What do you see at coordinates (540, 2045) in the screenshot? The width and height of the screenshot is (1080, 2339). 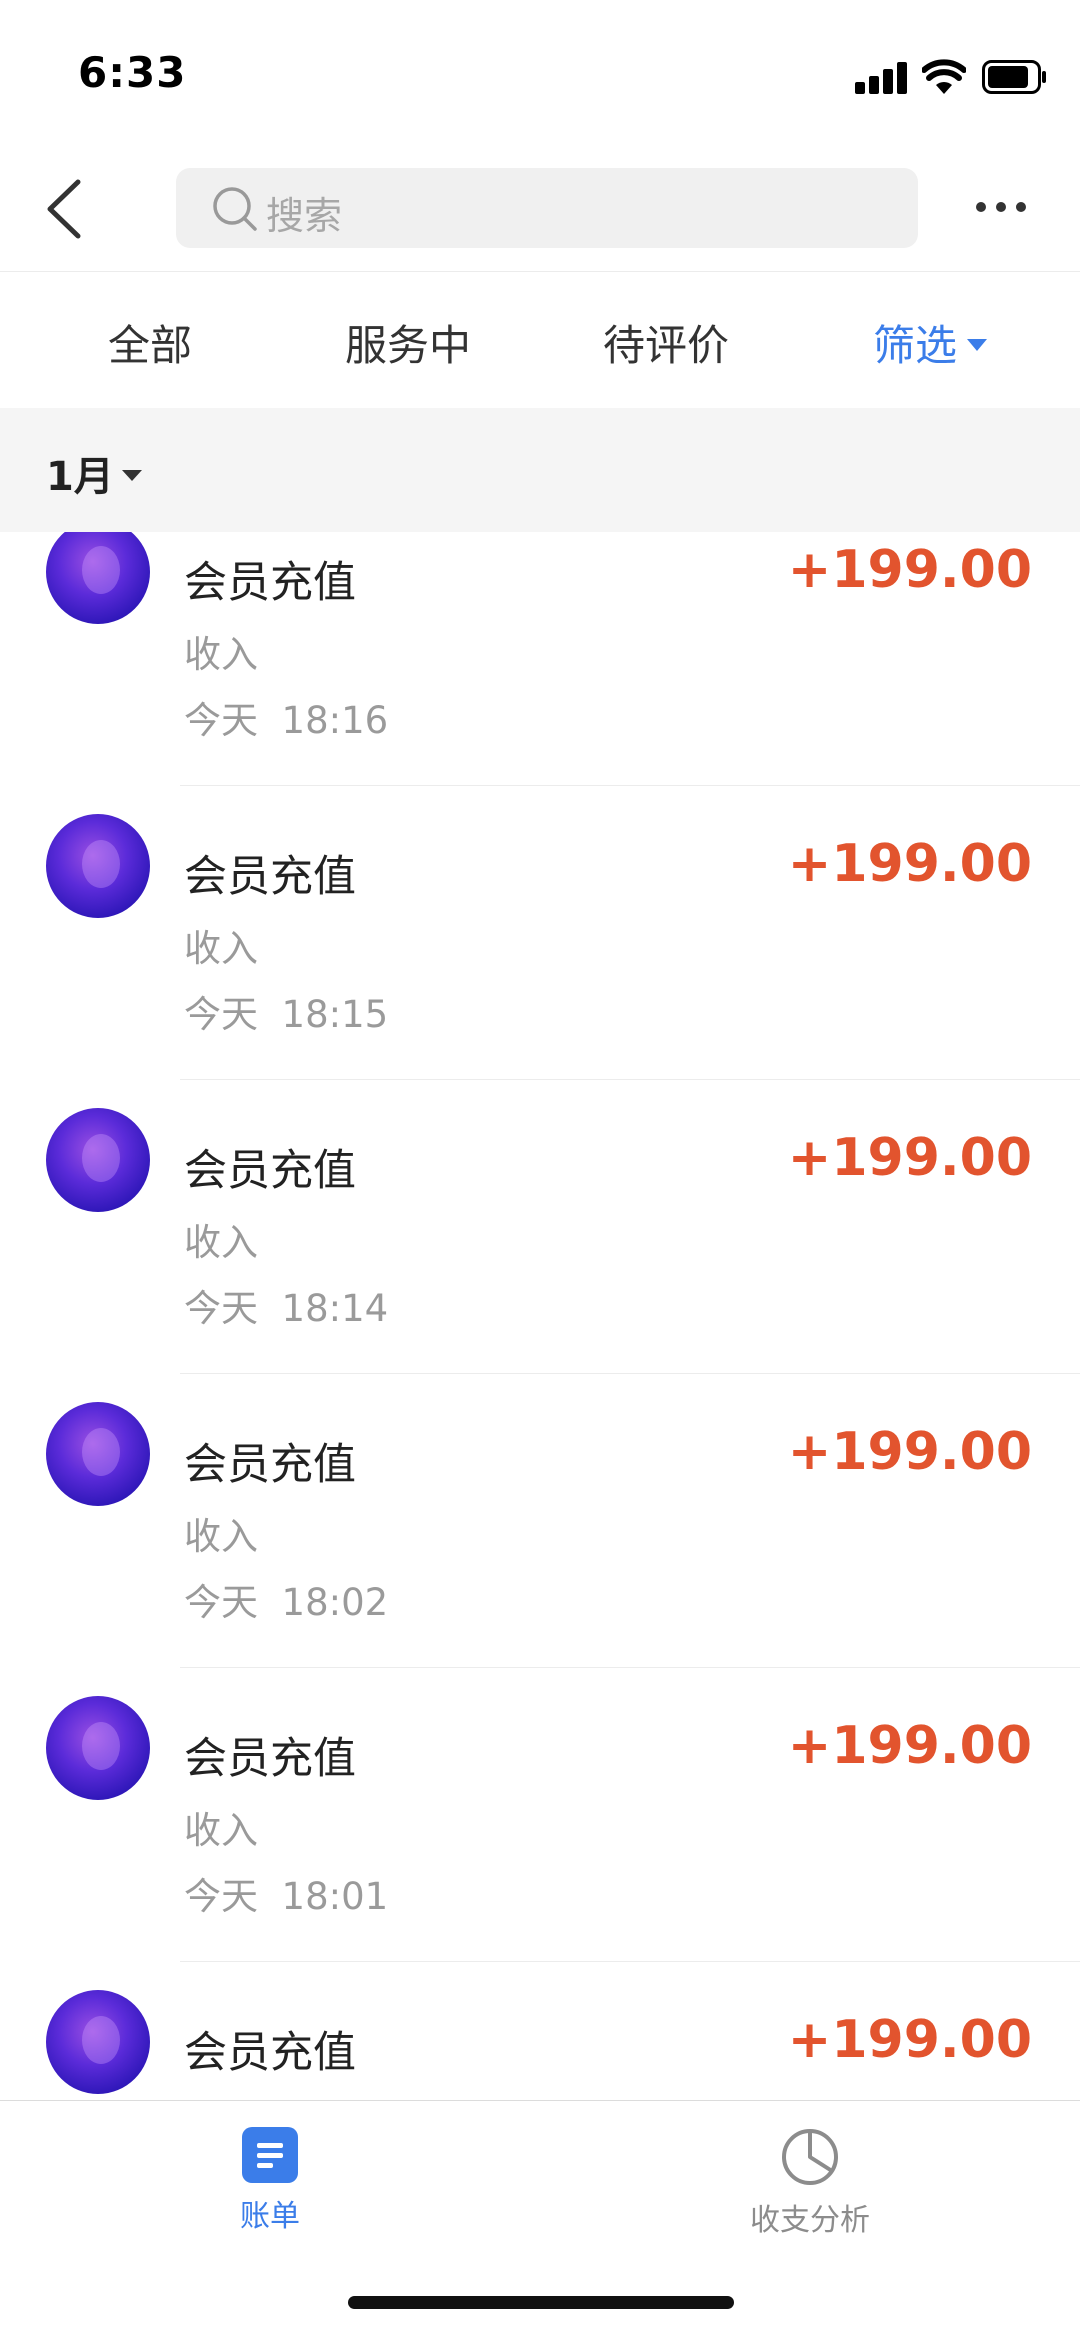 I see `list-item: 会员充值 +199.00` at bounding box center [540, 2045].